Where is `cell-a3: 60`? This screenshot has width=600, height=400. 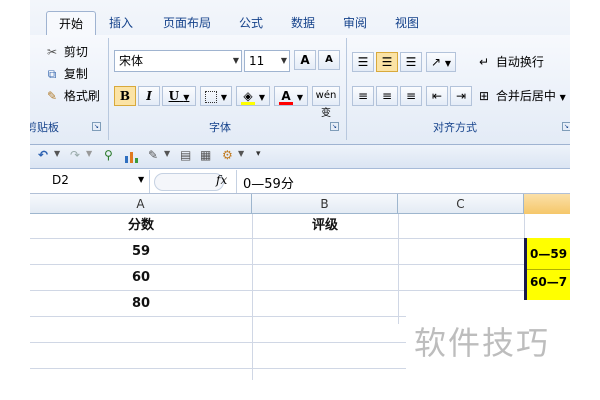
cell-a3: 60 is located at coordinates (141, 278).